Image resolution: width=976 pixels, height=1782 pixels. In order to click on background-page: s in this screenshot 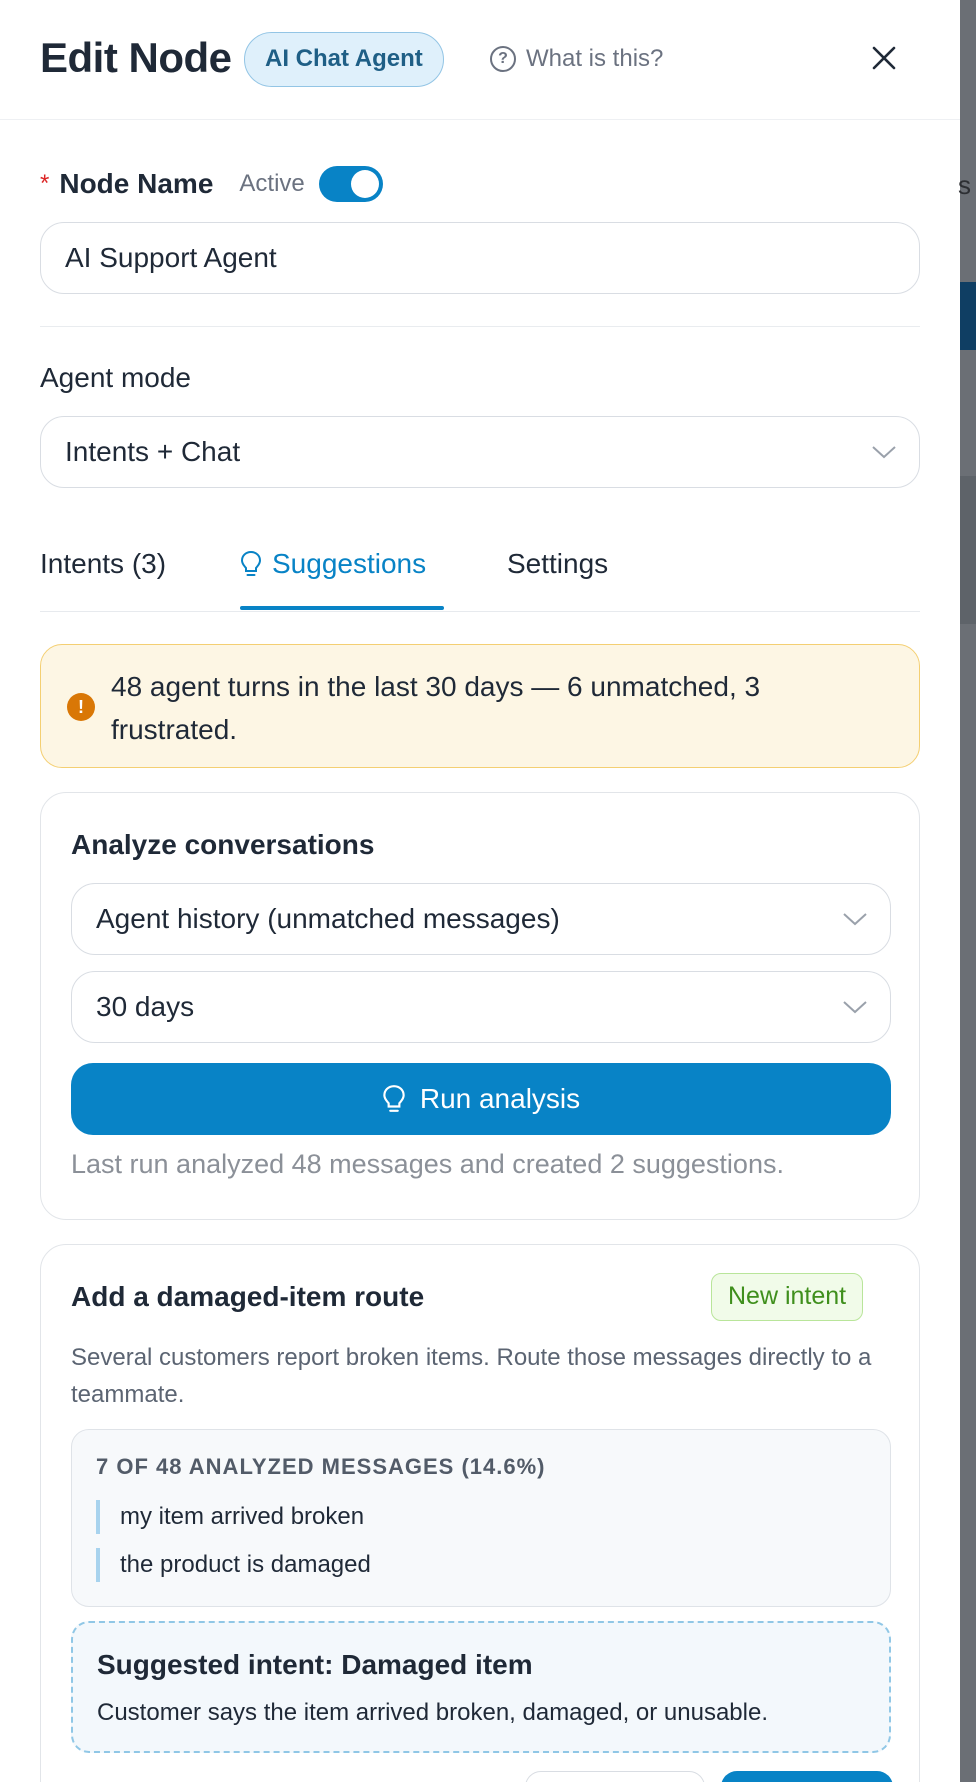, I will do `click(967, 891)`.